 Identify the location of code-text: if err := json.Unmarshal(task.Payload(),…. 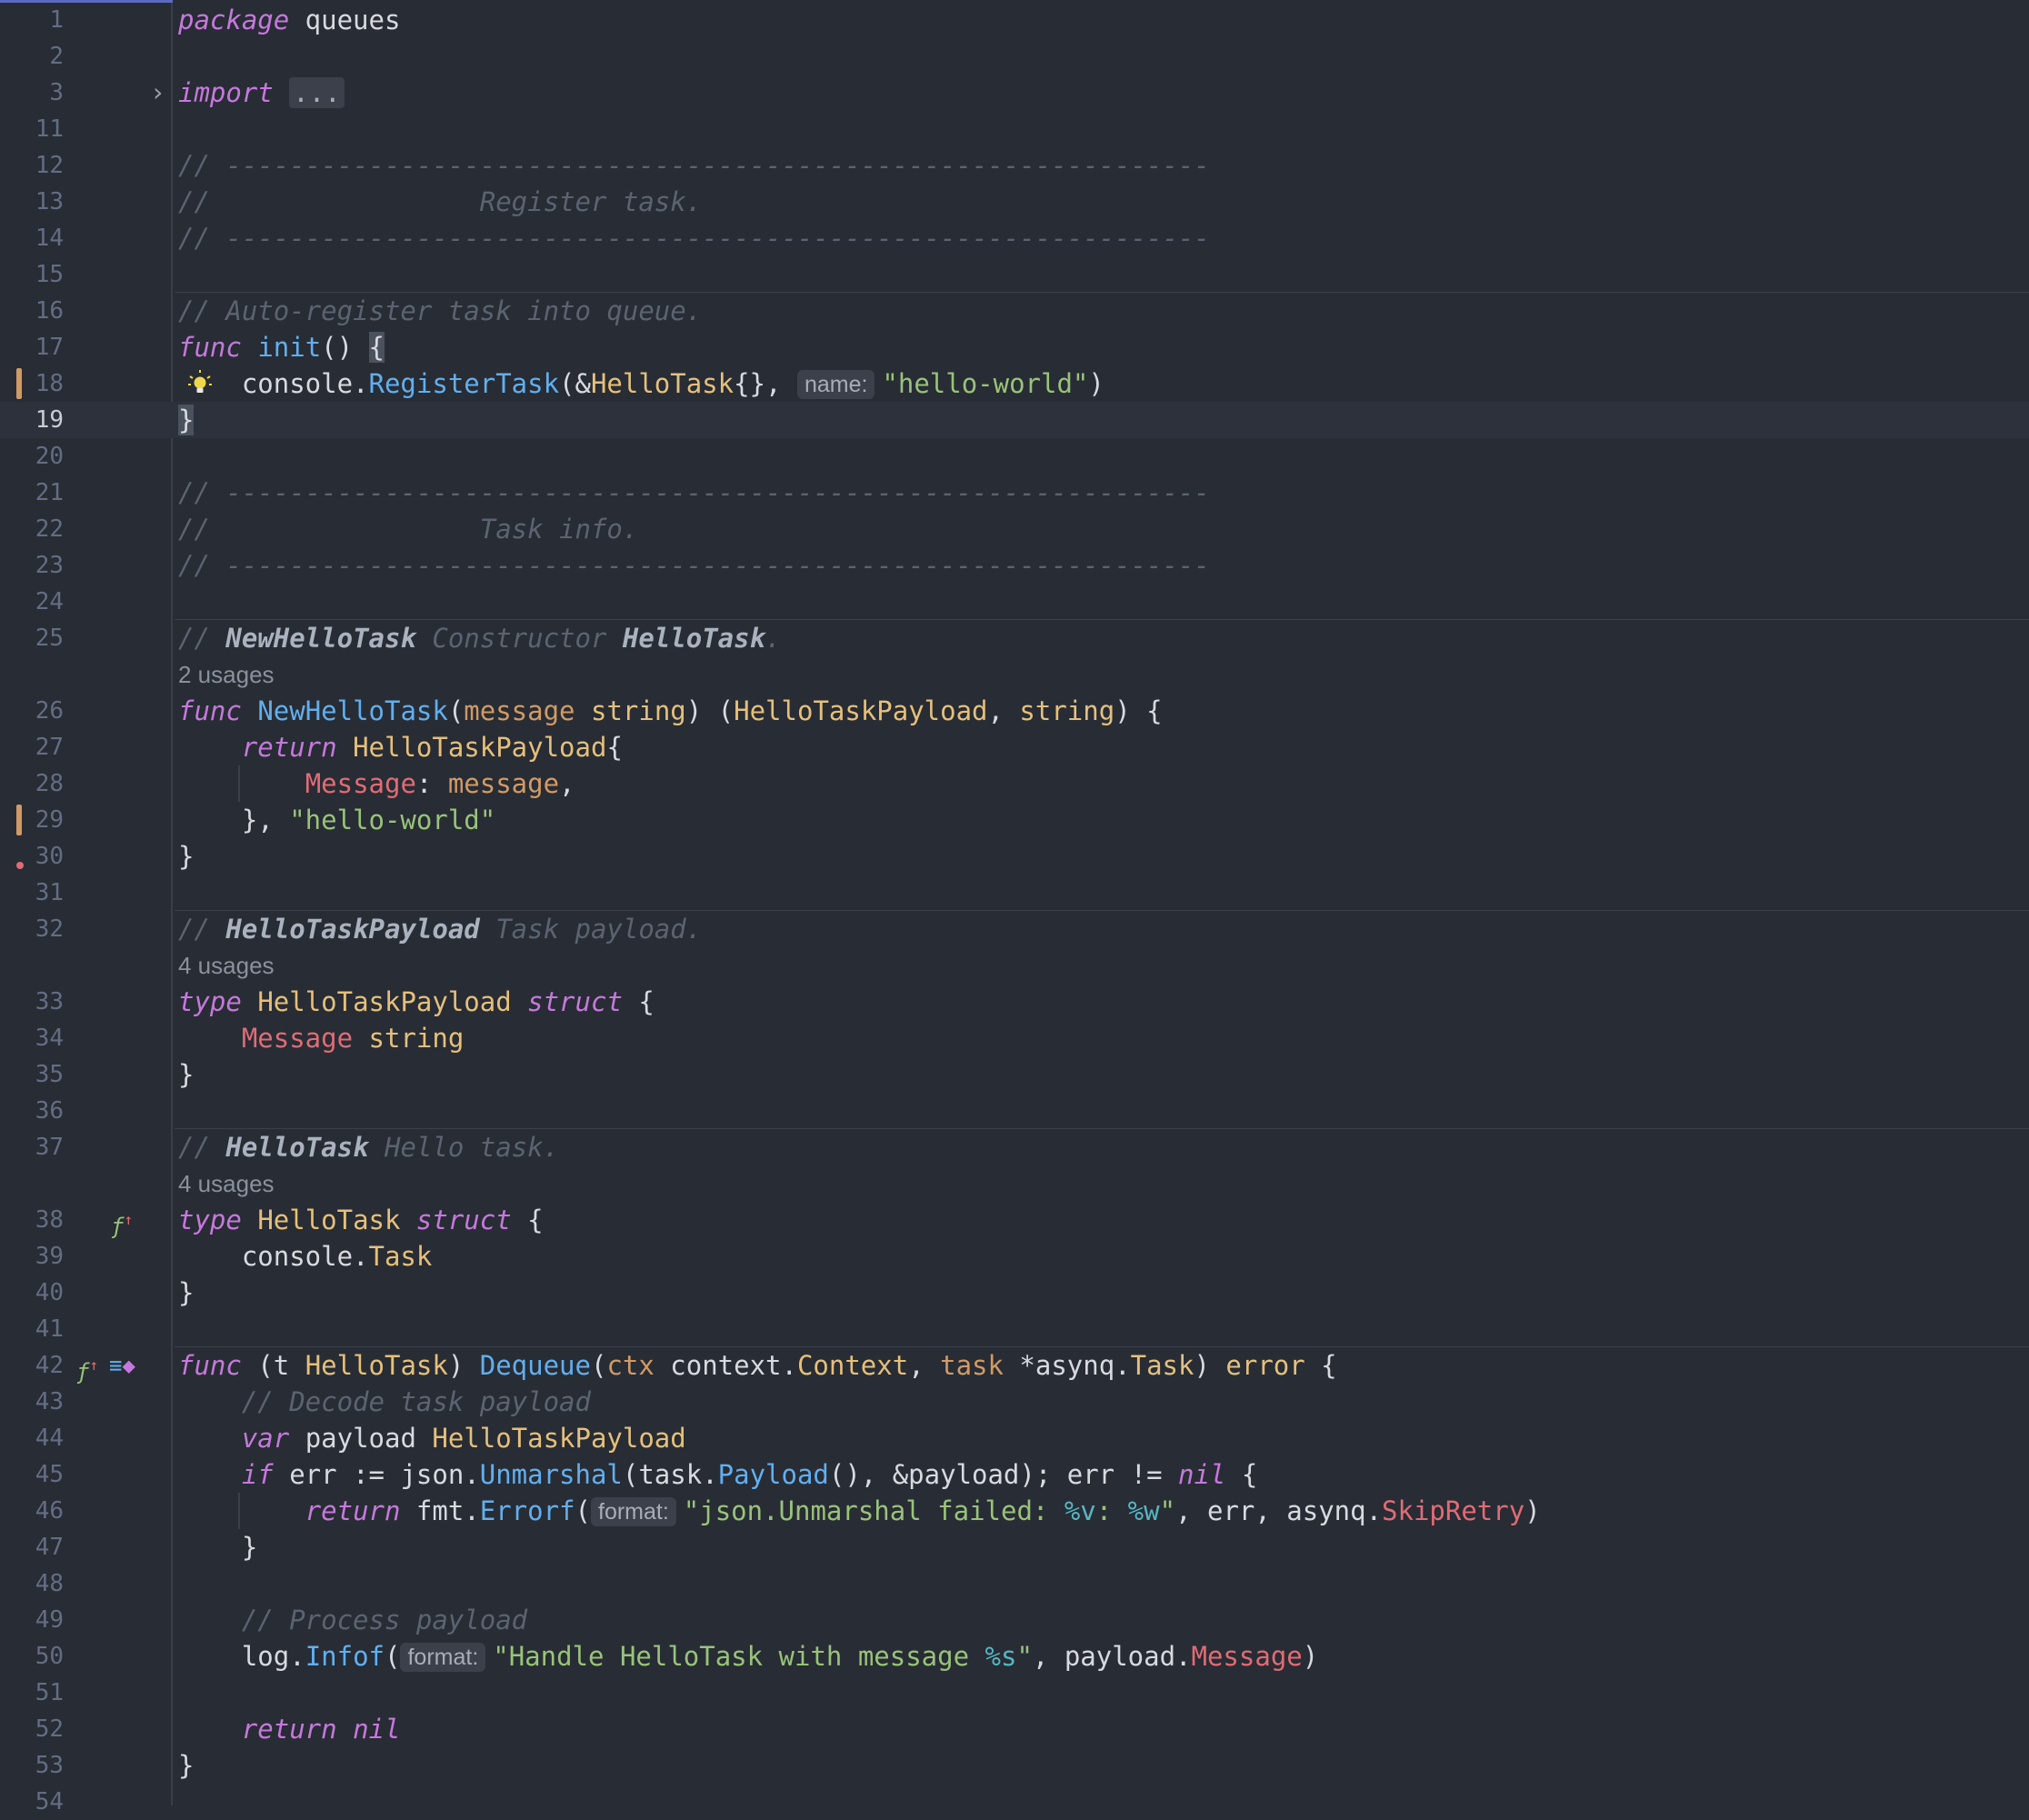
(717, 1474).